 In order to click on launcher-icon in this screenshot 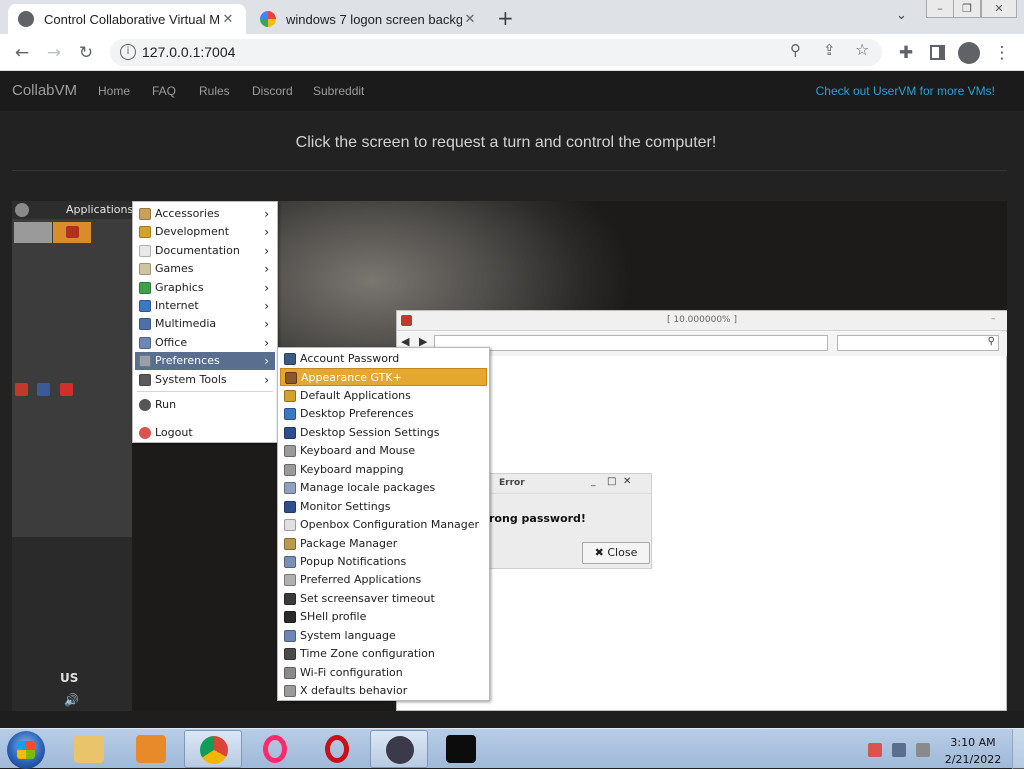, I will do `click(21, 389)`.